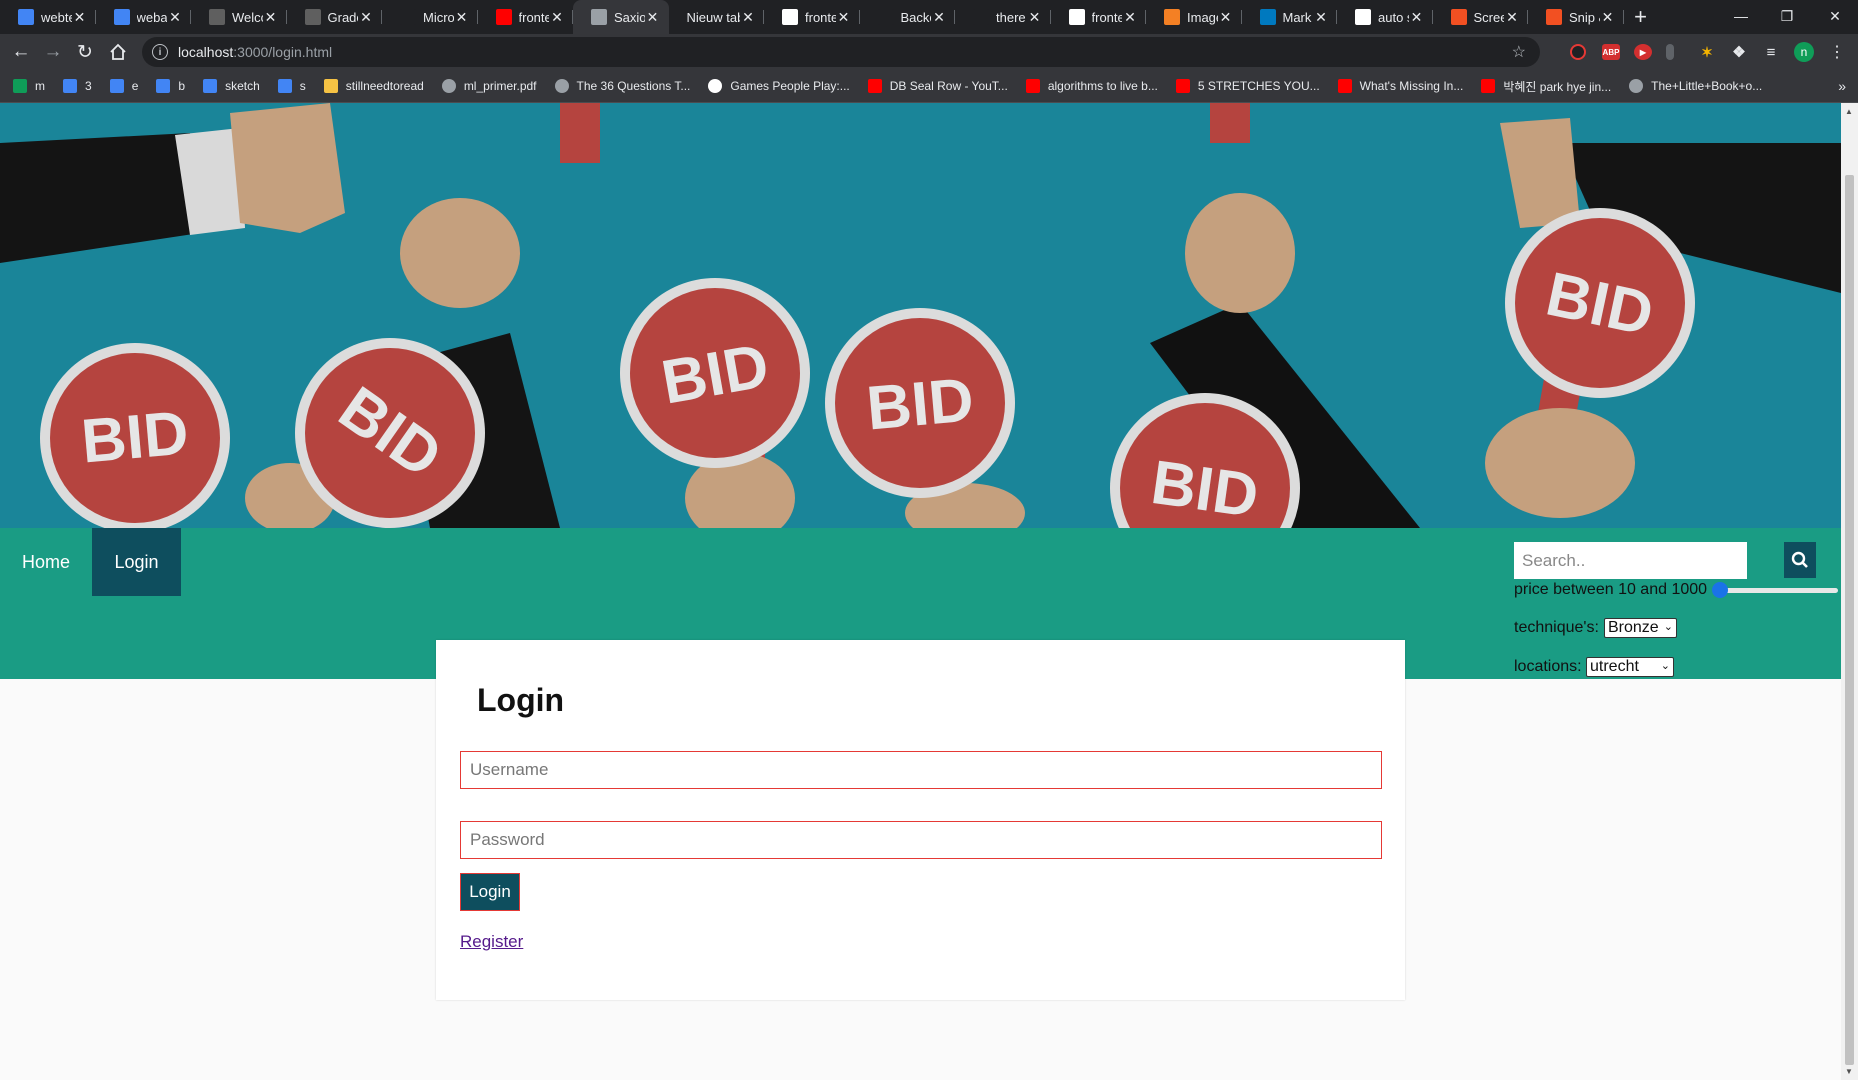 The height and width of the screenshot is (1080, 1858). Describe the element at coordinates (1849, 1071) in the screenshot. I see `scroll-down-icon: ▼` at that location.